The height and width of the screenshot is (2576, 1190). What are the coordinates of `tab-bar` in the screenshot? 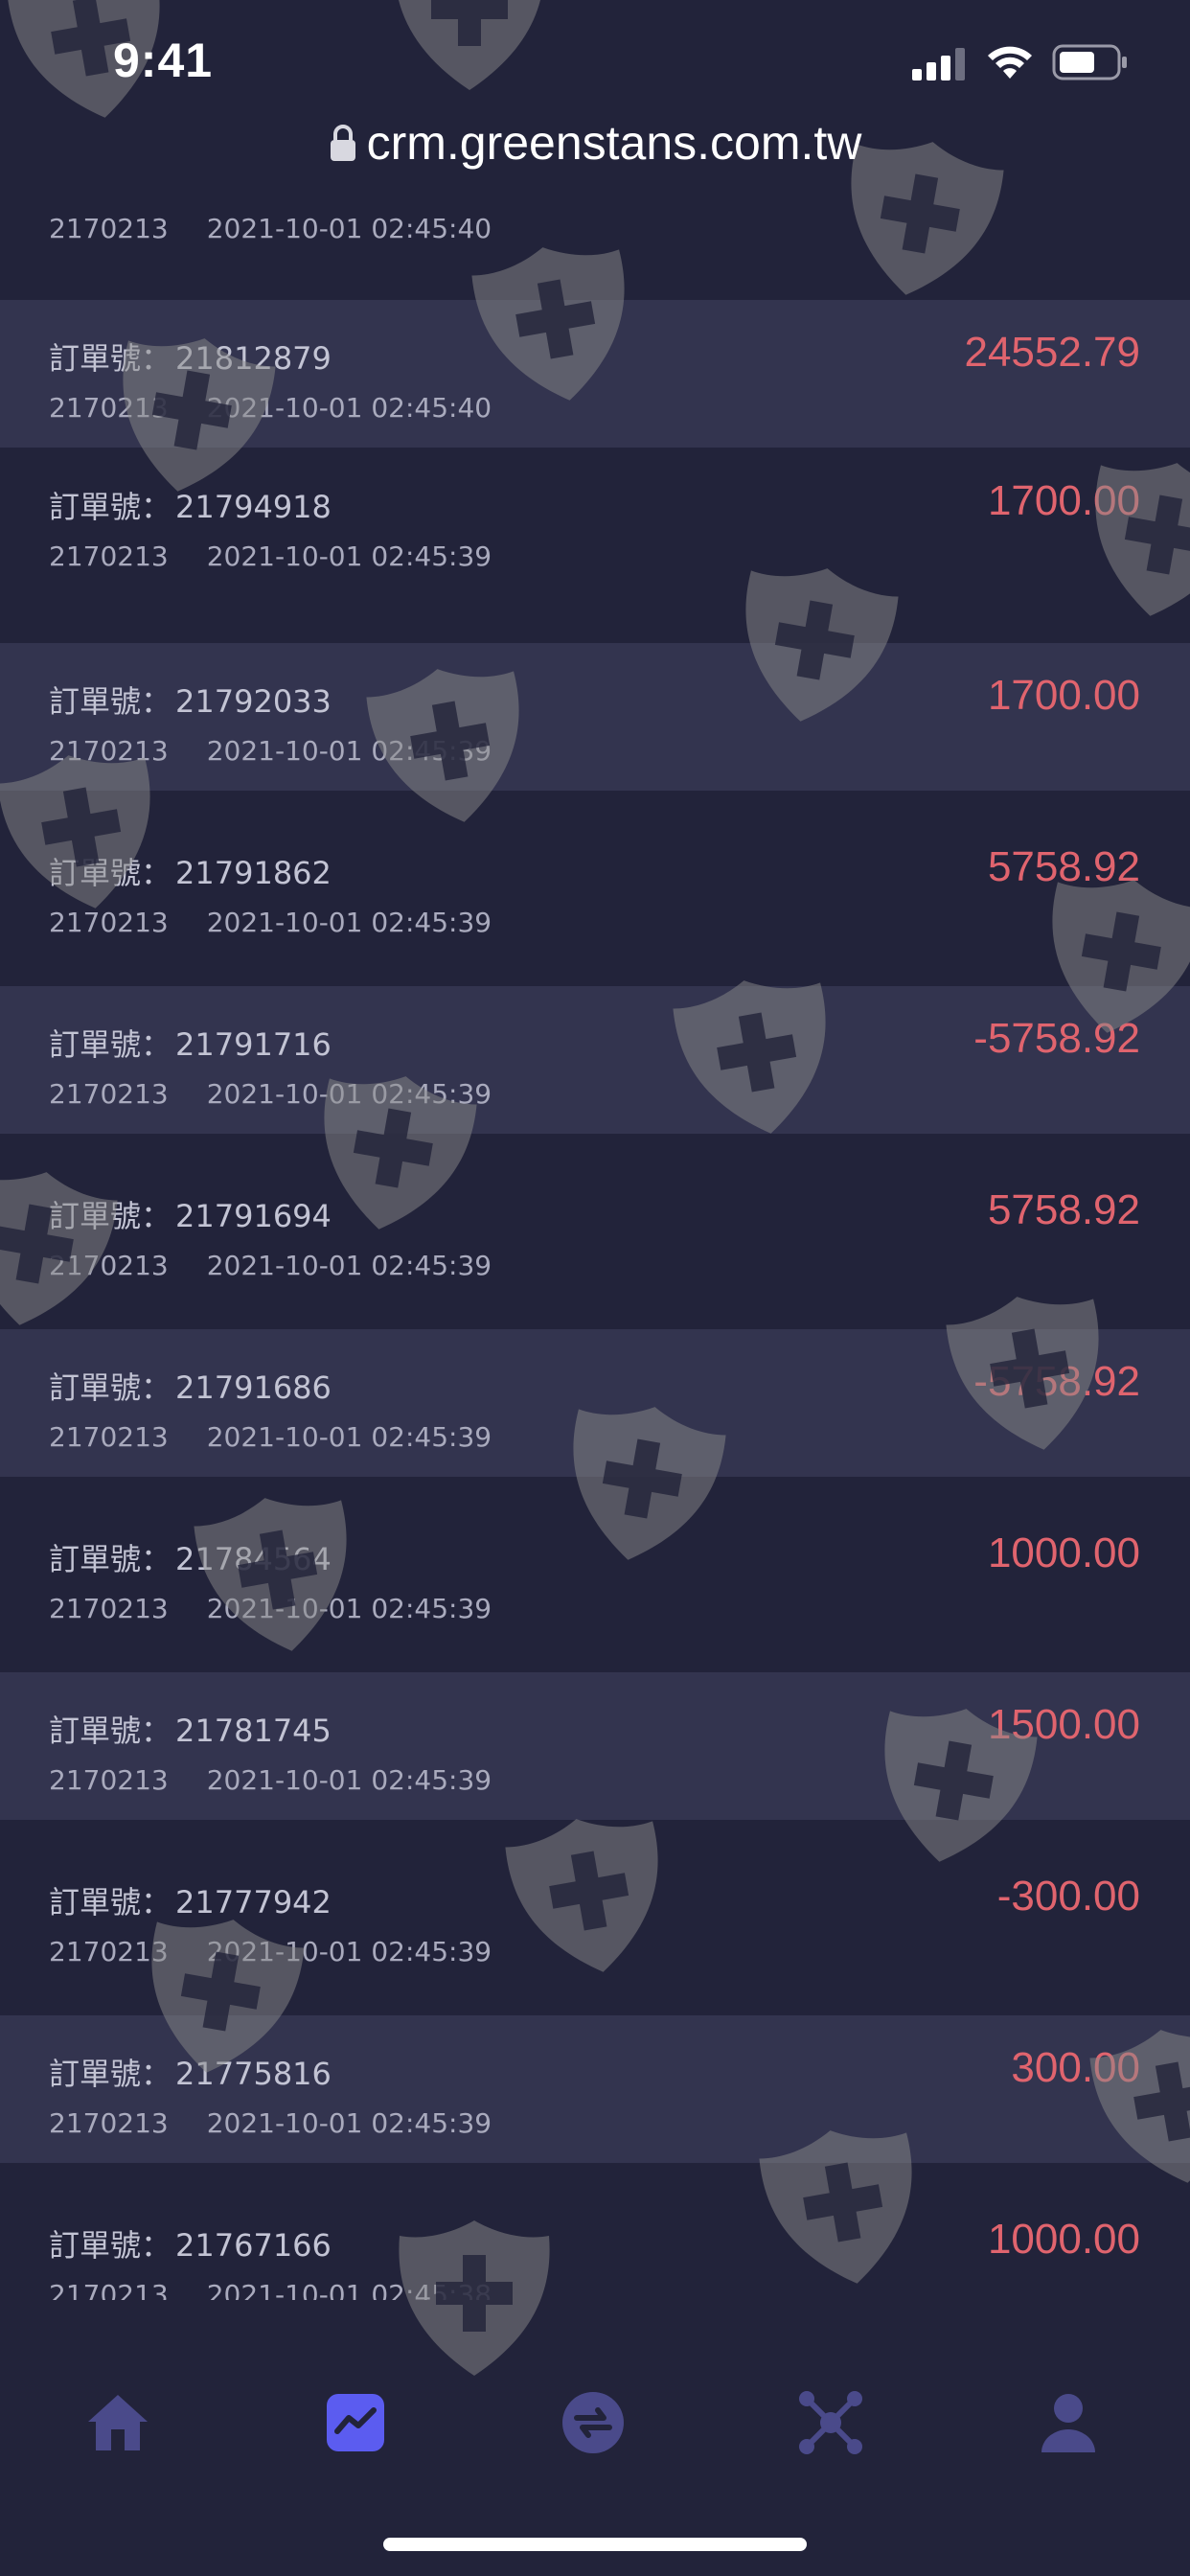 It's located at (595, 2438).